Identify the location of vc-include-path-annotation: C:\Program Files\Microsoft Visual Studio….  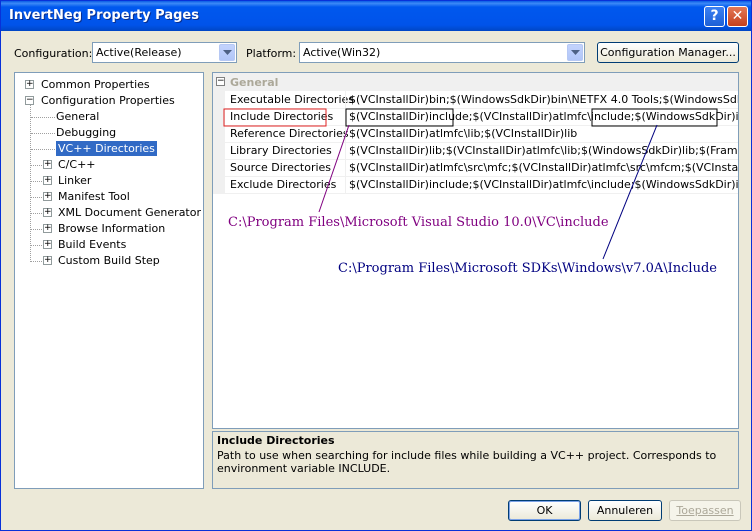
(418, 222).